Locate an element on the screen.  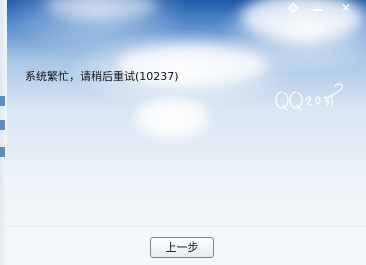
settings-button is located at coordinates (293, 8).